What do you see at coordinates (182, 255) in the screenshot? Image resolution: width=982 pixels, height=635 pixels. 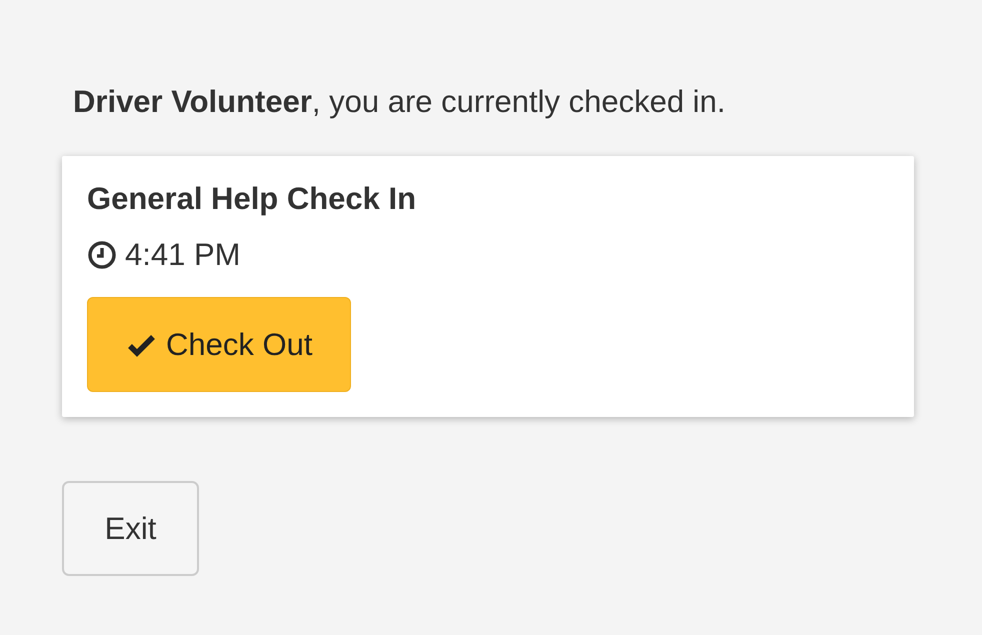 I see `checkin-time: 4:41 PM` at bounding box center [182, 255].